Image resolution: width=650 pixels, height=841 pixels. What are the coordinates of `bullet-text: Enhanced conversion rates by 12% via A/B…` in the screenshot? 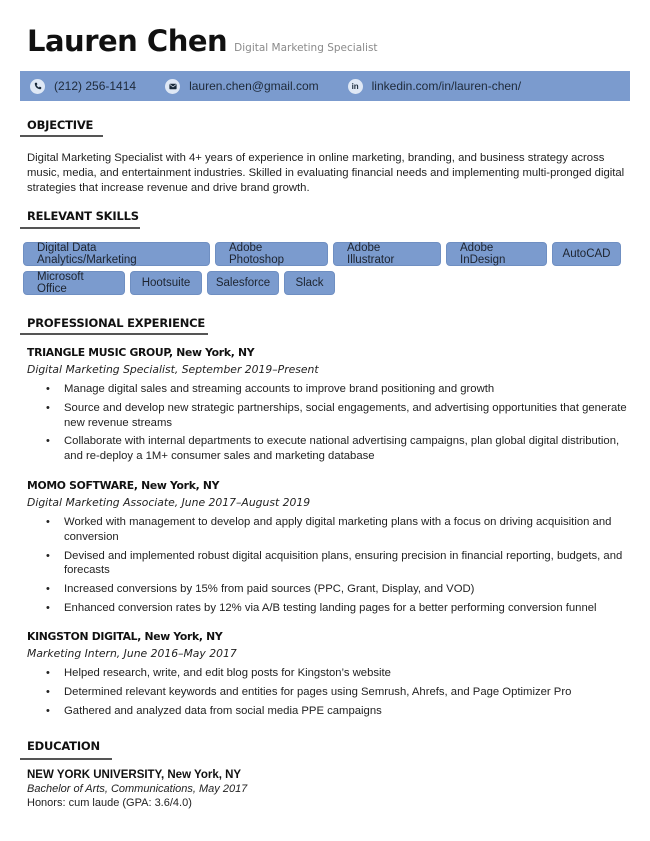 It's located at (330, 607).